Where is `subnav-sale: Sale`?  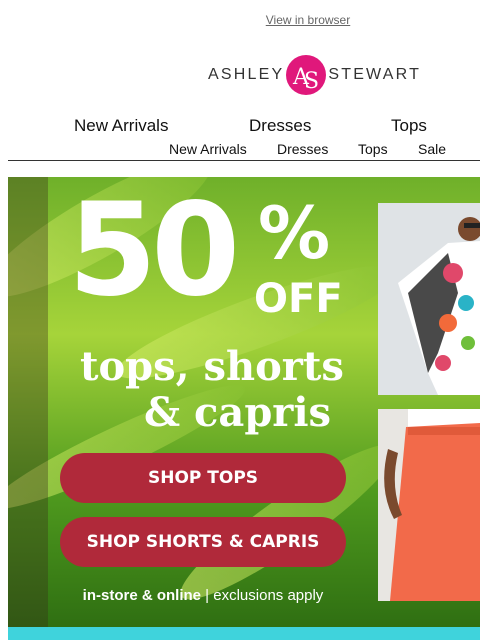 subnav-sale: Sale is located at coordinates (432, 149).